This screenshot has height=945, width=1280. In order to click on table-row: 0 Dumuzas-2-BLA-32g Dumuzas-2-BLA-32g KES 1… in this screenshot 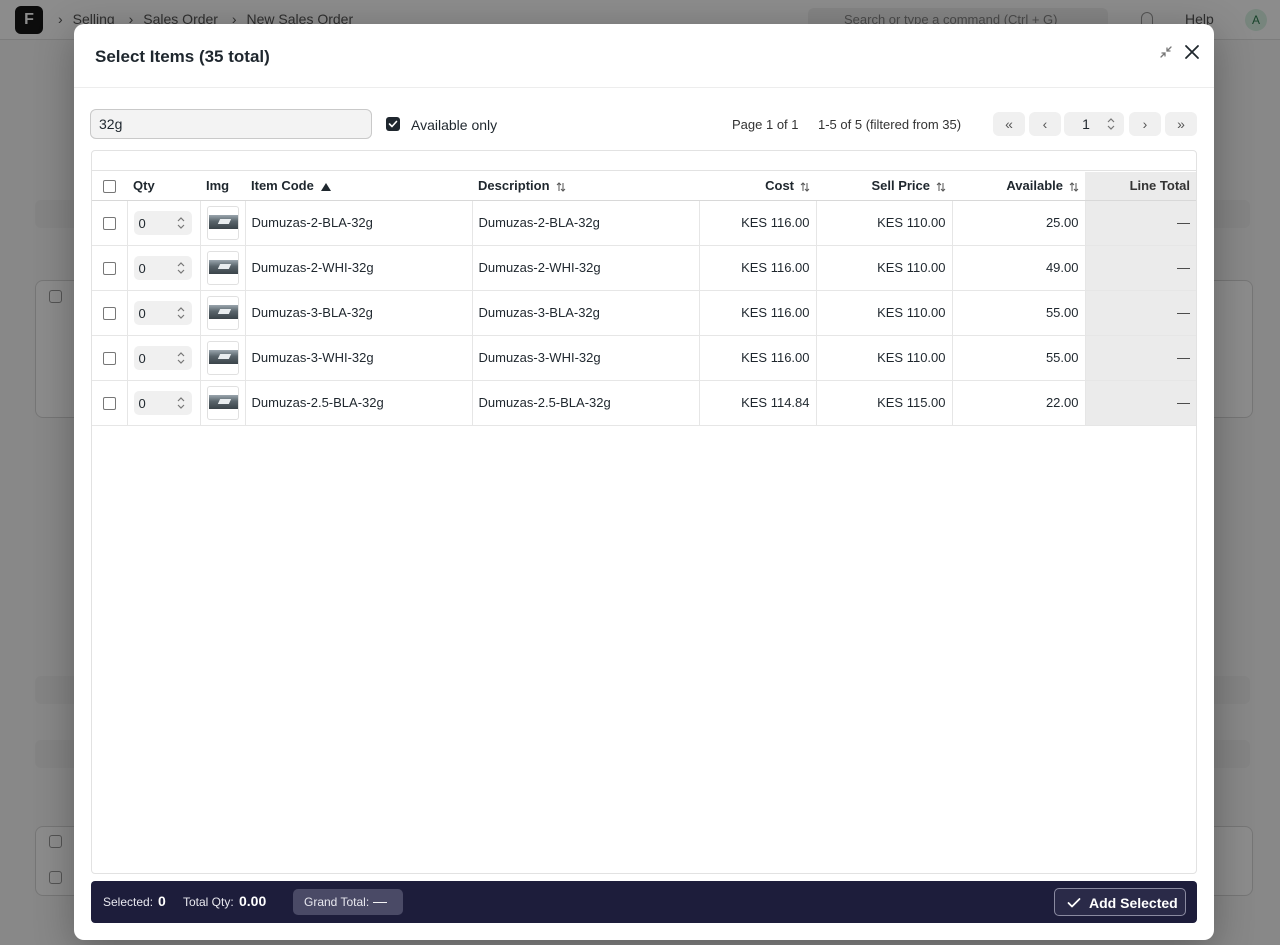, I will do `click(644, 223)`.